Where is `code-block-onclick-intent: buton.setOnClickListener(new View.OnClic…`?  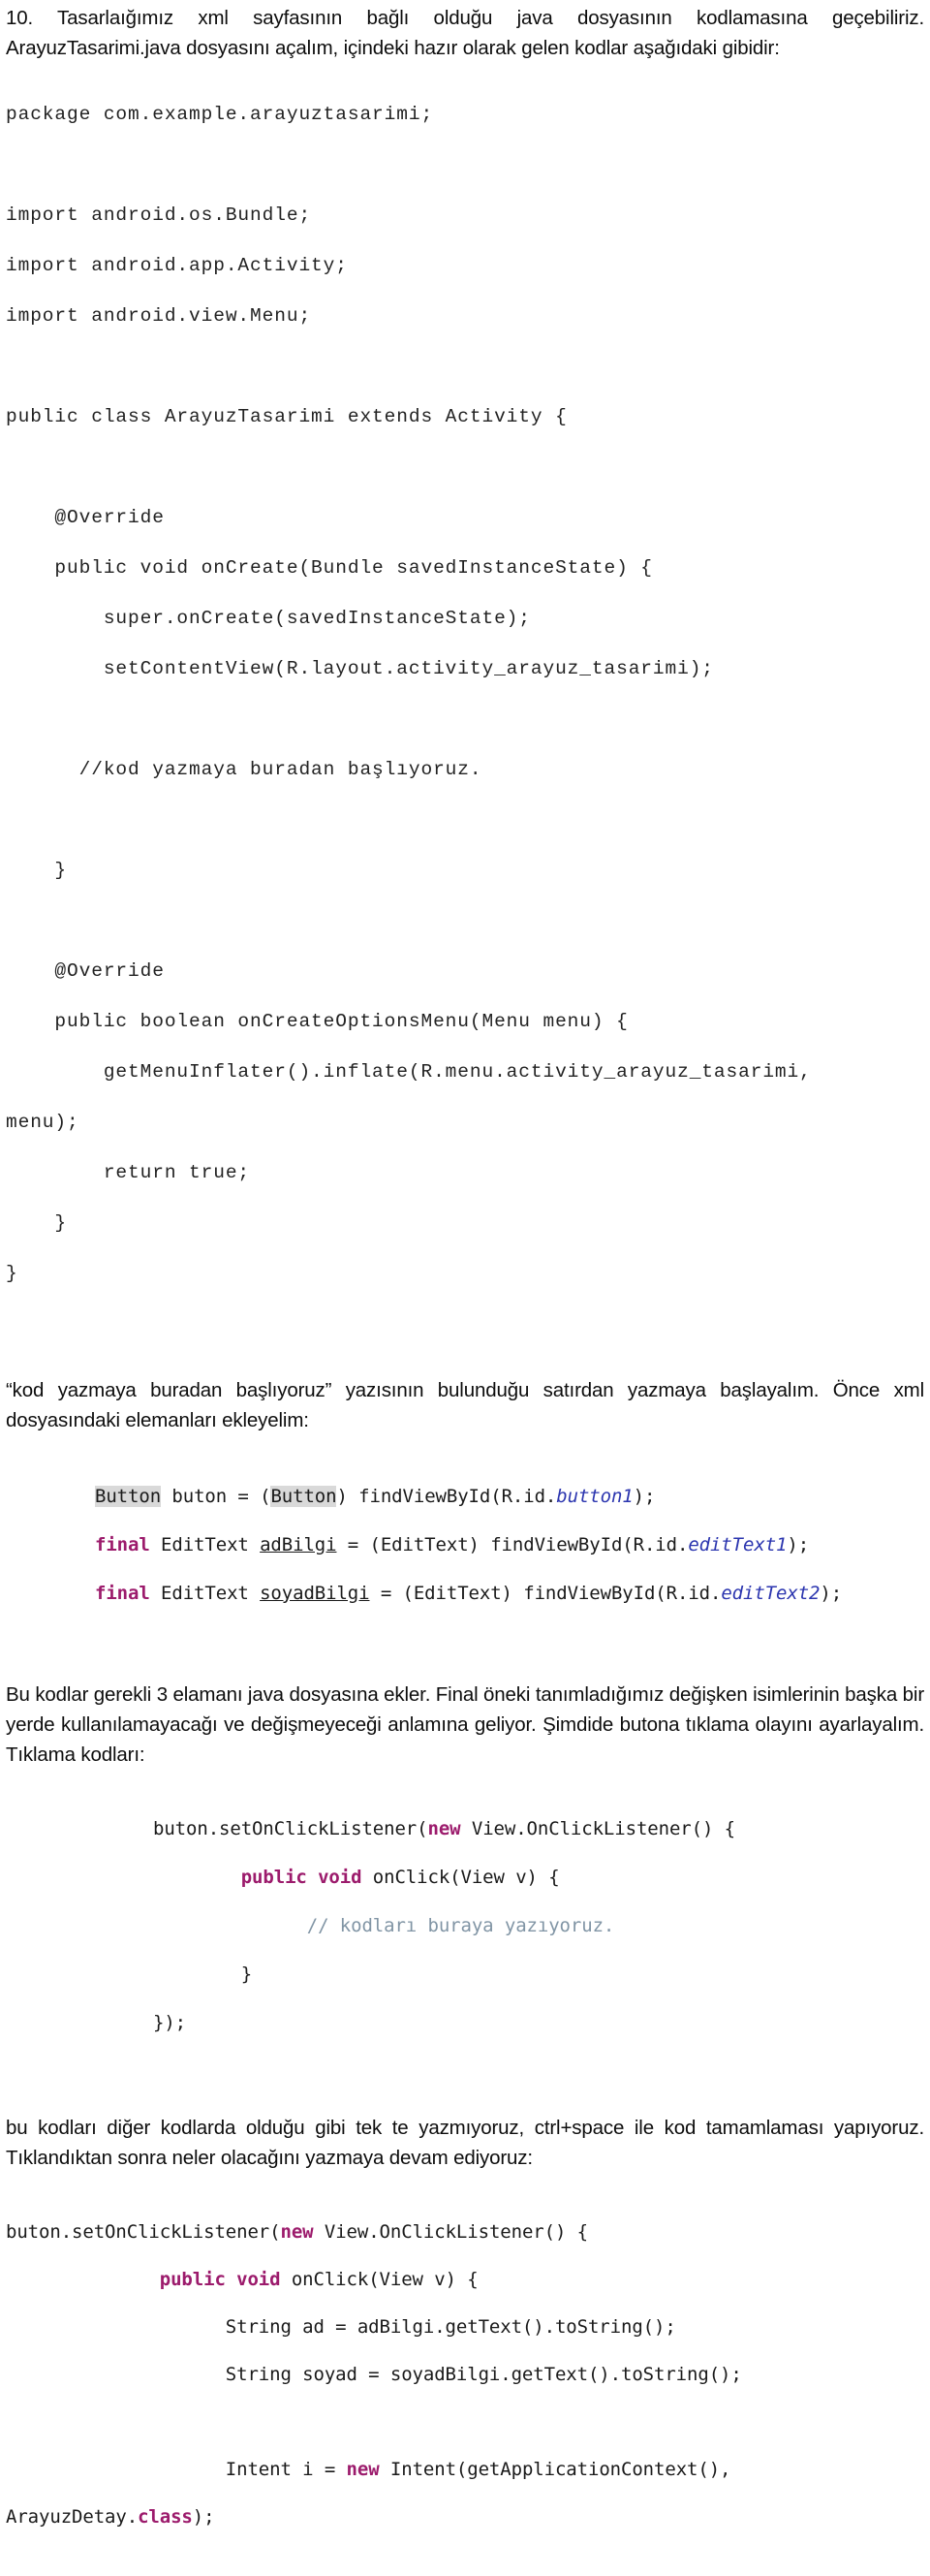 code-block-onclick-intent: buton.setOnClickListener(new View.OnClic… is located at coordinates (465, 2386).